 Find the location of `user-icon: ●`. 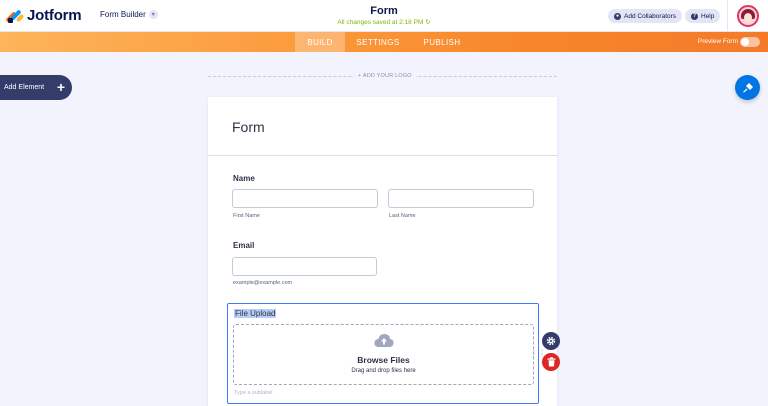

user-icon: ● is located at coordinates (617, 16).